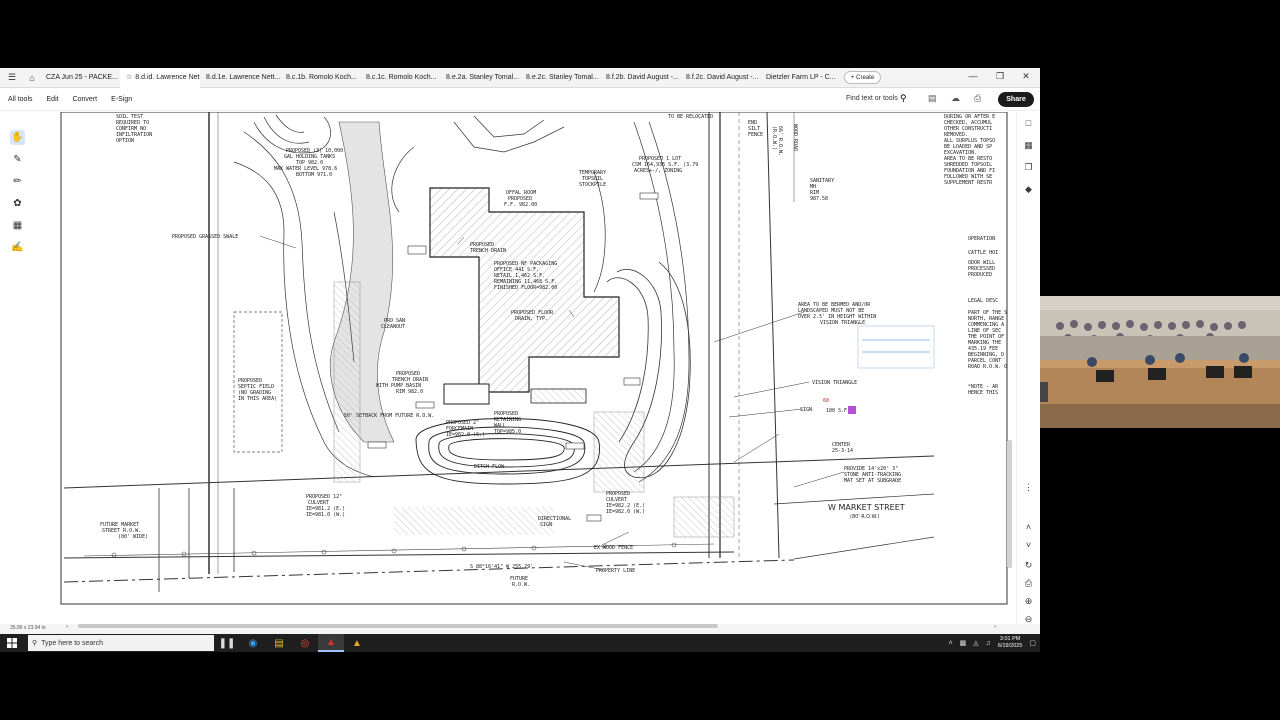 This screenshot has width=1280, height=720. I want to click on ditch-flow-label: DITCH FLOW, so click(489, 467).